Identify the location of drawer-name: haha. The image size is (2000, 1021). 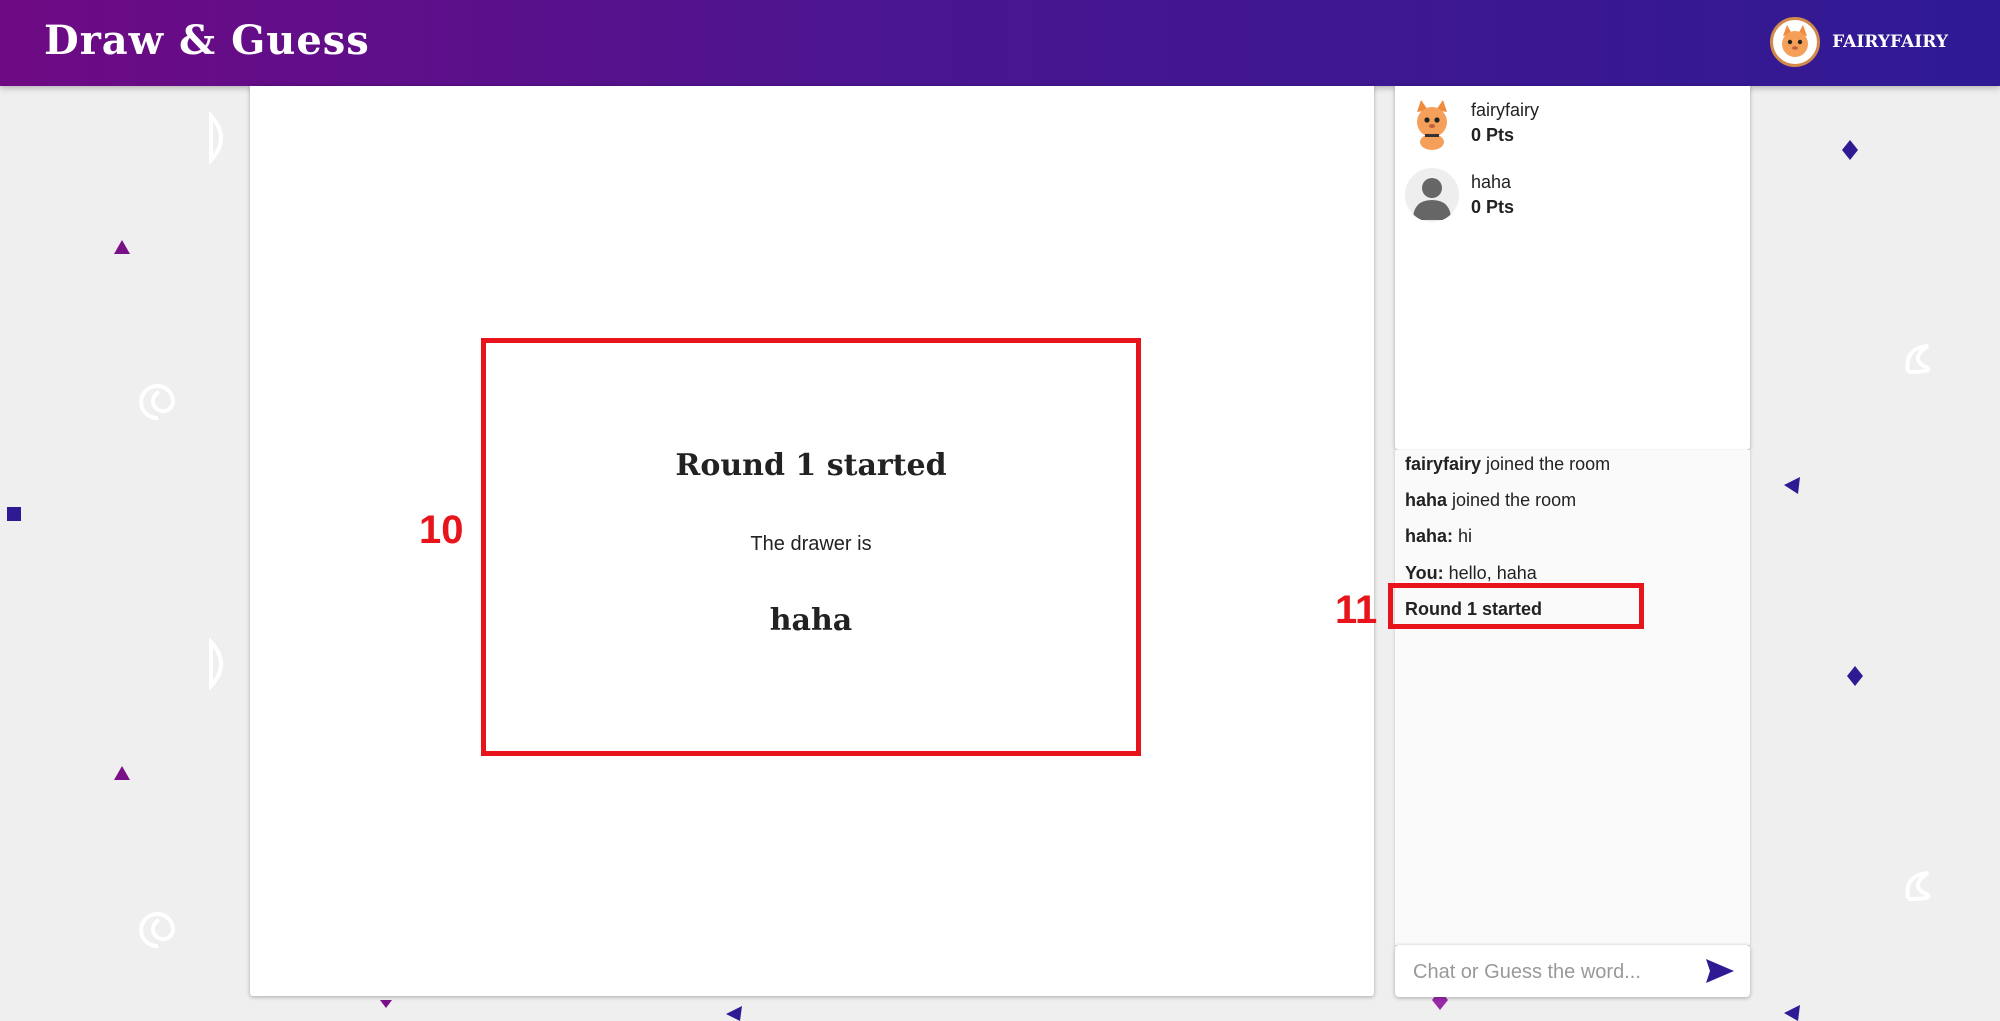
(811, 620).